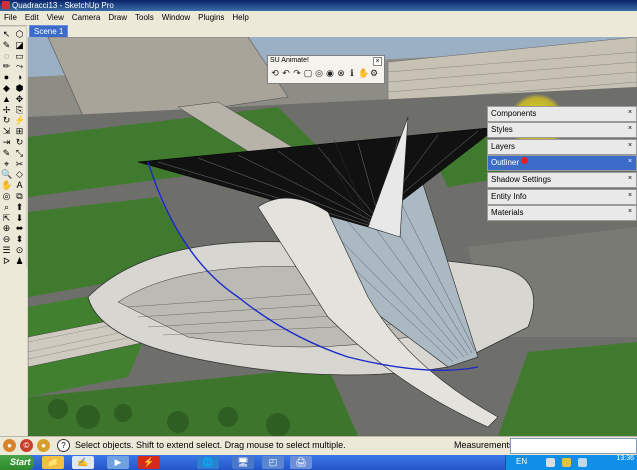 This screenshot has width=637, height=470. I want to click on flash-icon: ⚡, so click(149, 462).